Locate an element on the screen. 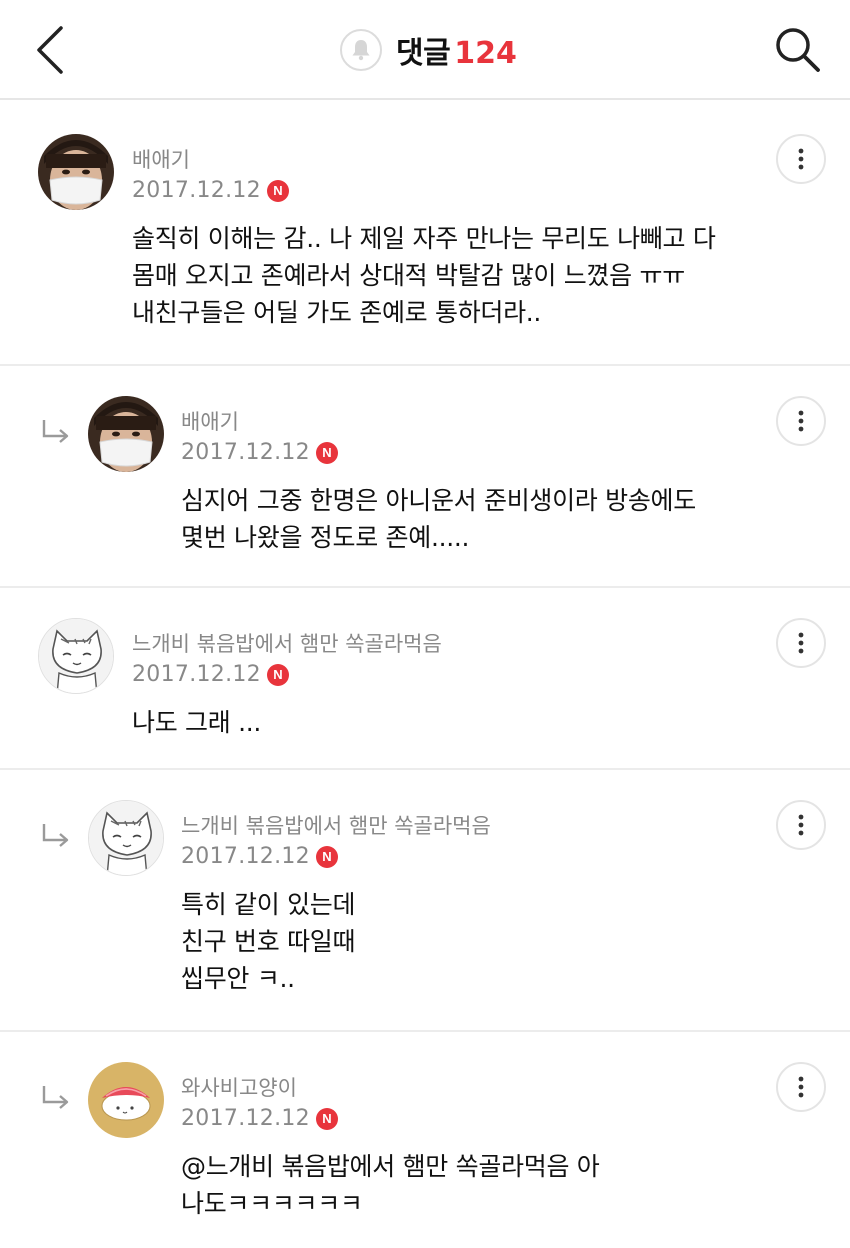 This screenshot has width=850, height=1248. chevron-left-icon is located at coordinates (50, 50).